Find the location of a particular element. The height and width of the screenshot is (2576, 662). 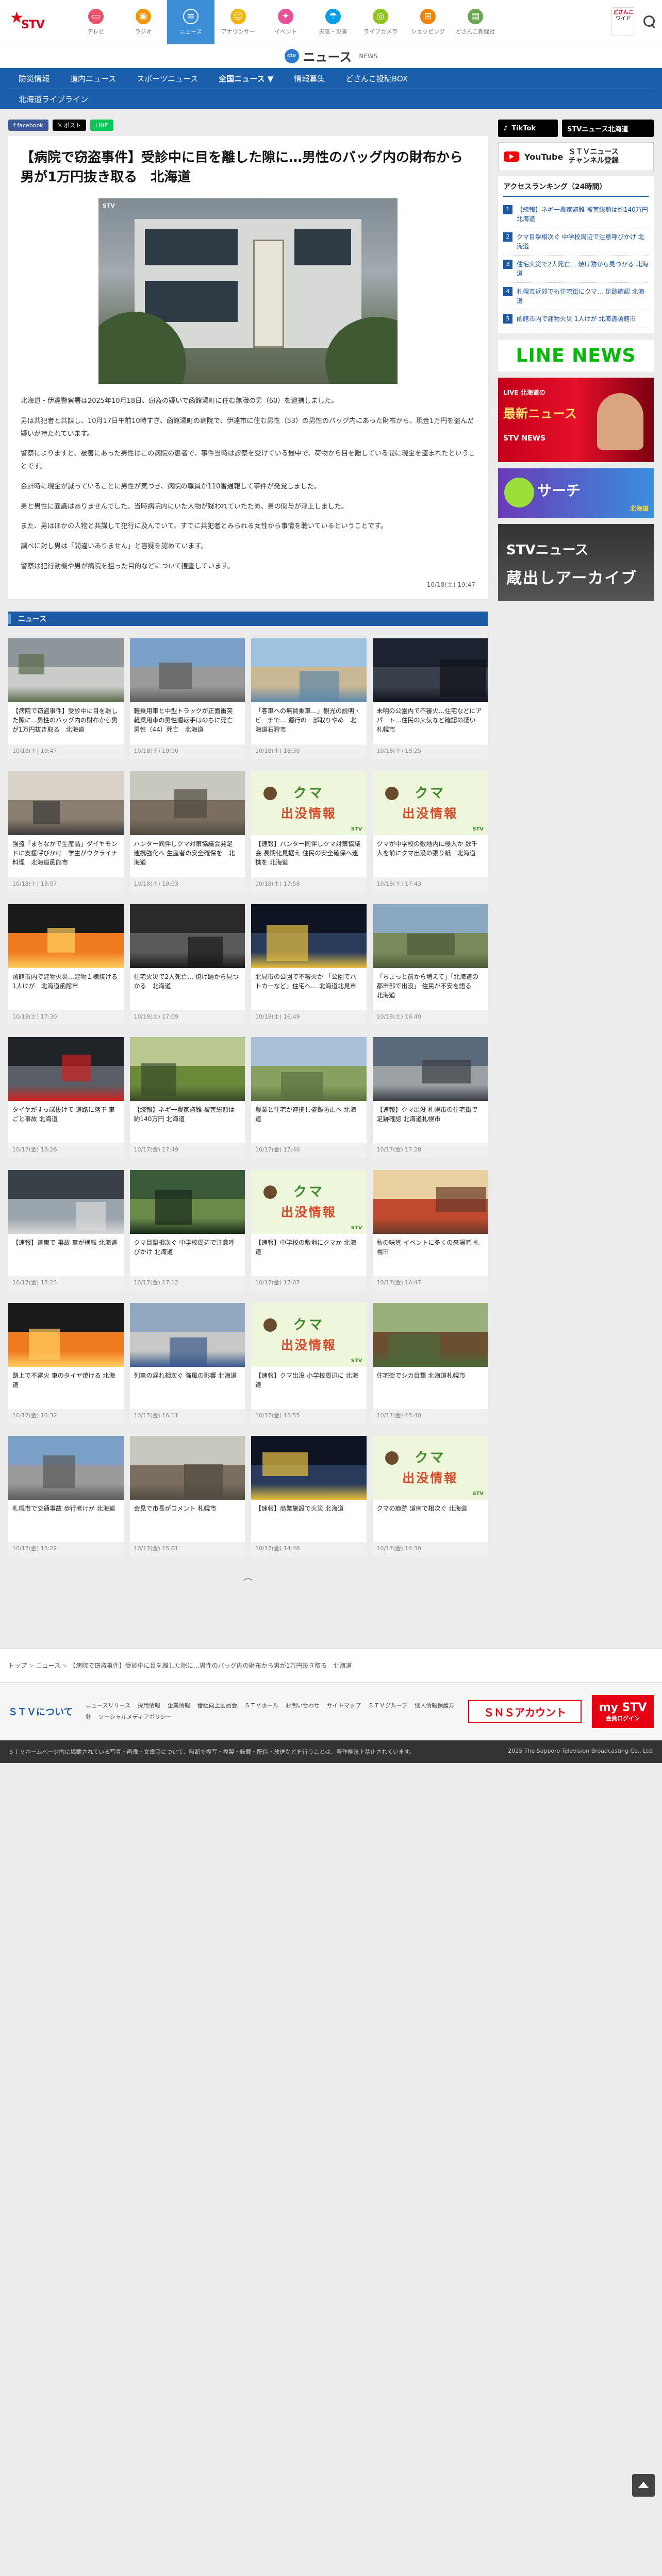

footer-link: 企業情報 is located at coordinates (179, 1705).